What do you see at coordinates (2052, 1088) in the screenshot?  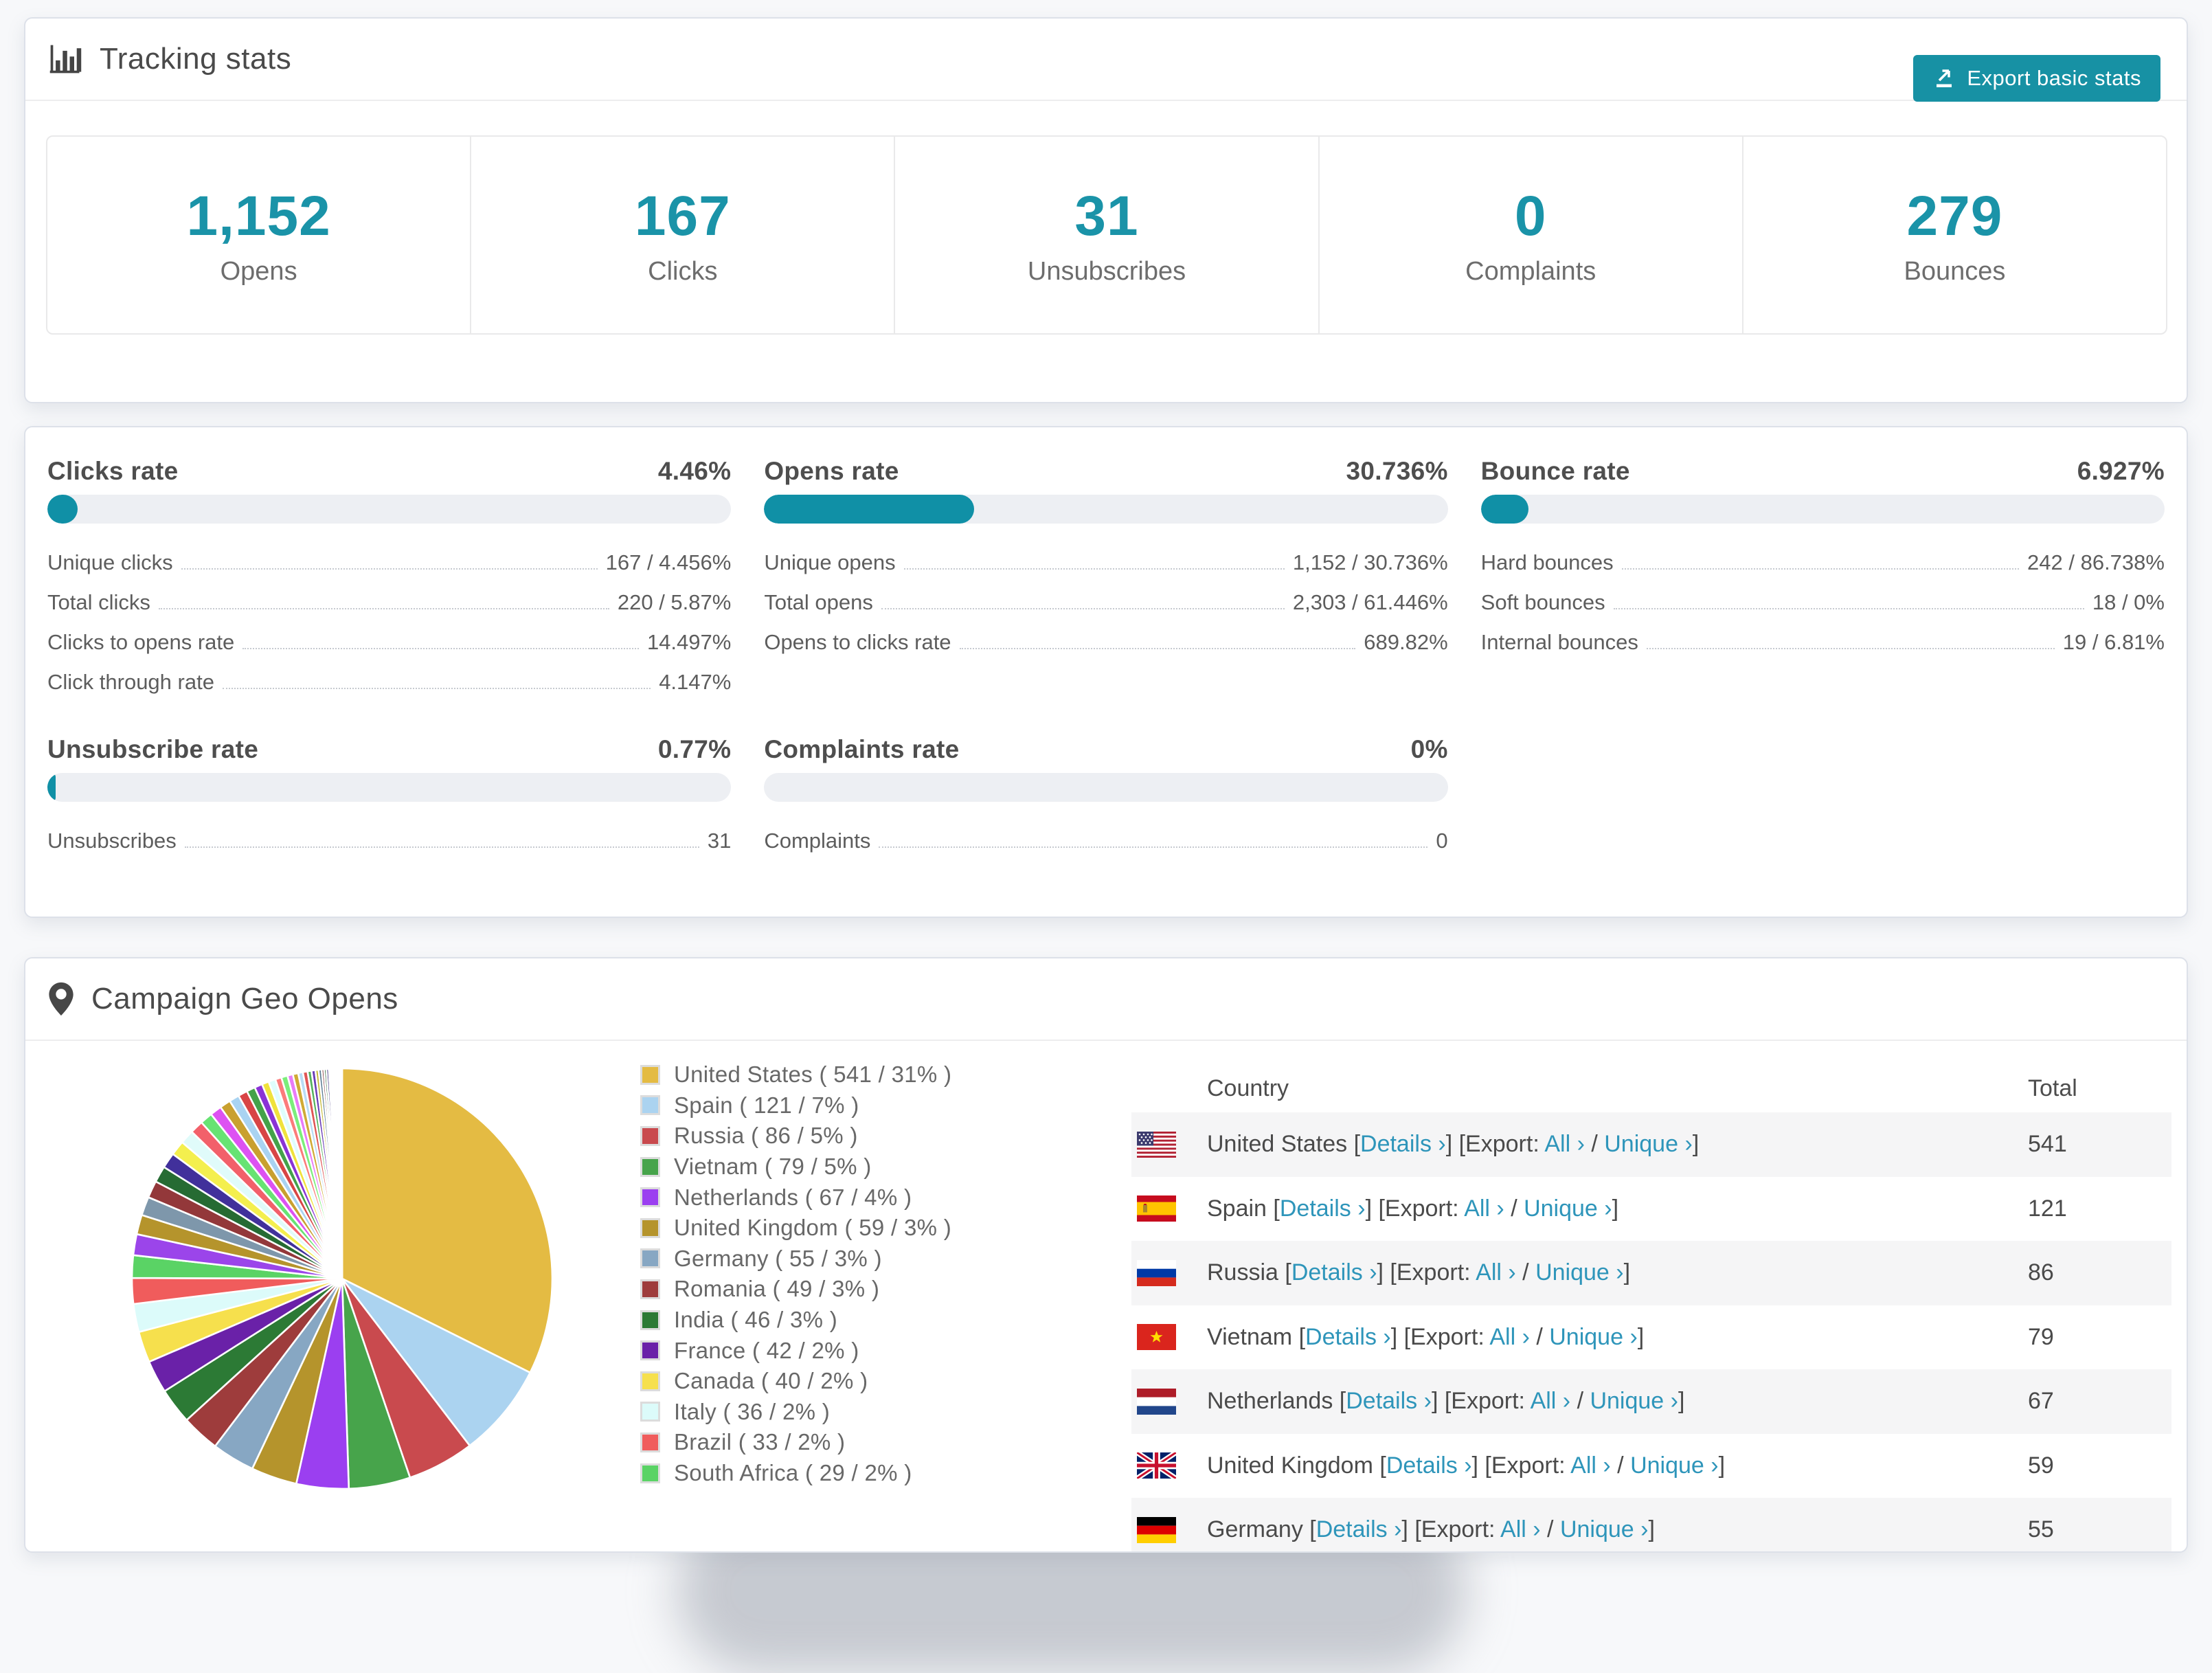 I see `total-column-header: Total` at bounding box center [2052, 1088].